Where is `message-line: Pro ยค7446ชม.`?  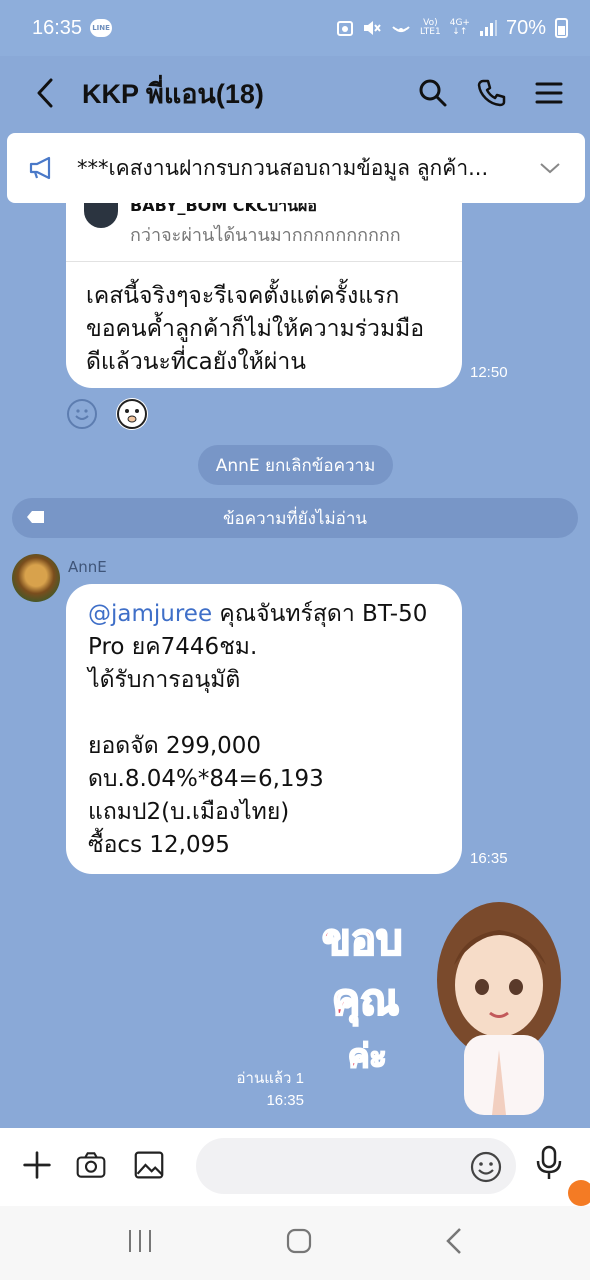 message-line: Pro ยค7446ชม. is located at coordinates (173, 647).